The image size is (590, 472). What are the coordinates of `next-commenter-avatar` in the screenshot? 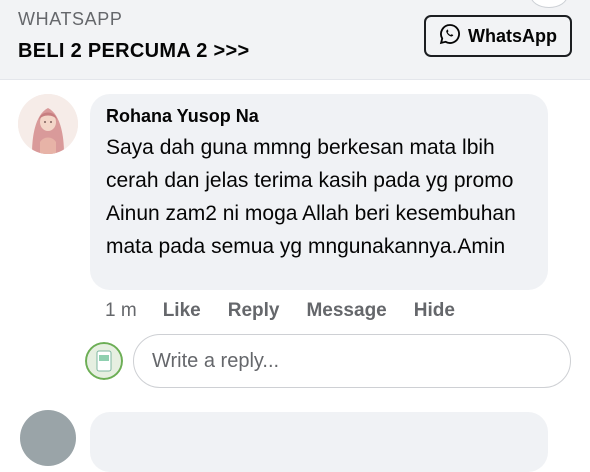 It's located at (48, 438).